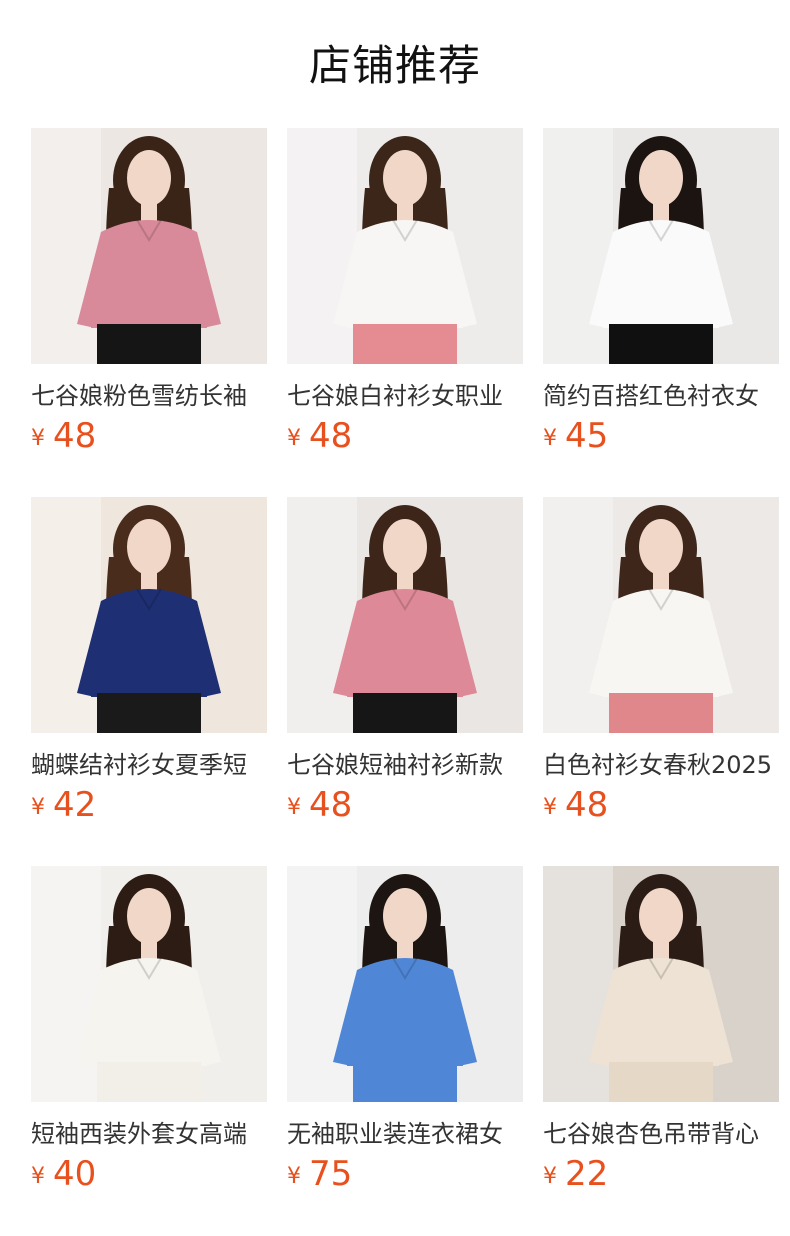 This screenshot has width=790, height=1236. I want to click on woman-pink-ruffle-blouse-photo, so click(405, 615).